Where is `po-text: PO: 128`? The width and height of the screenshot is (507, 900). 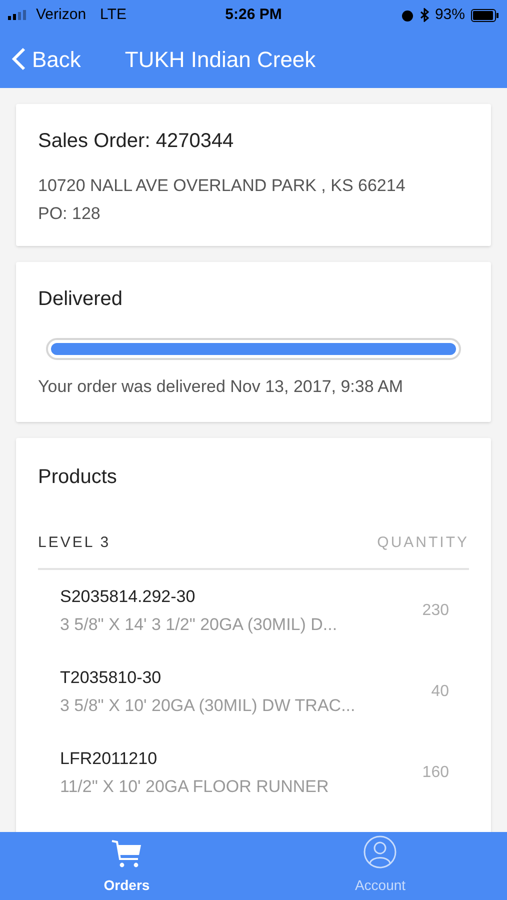 po-text: PO: 128 is located at coordinates (70, 214).